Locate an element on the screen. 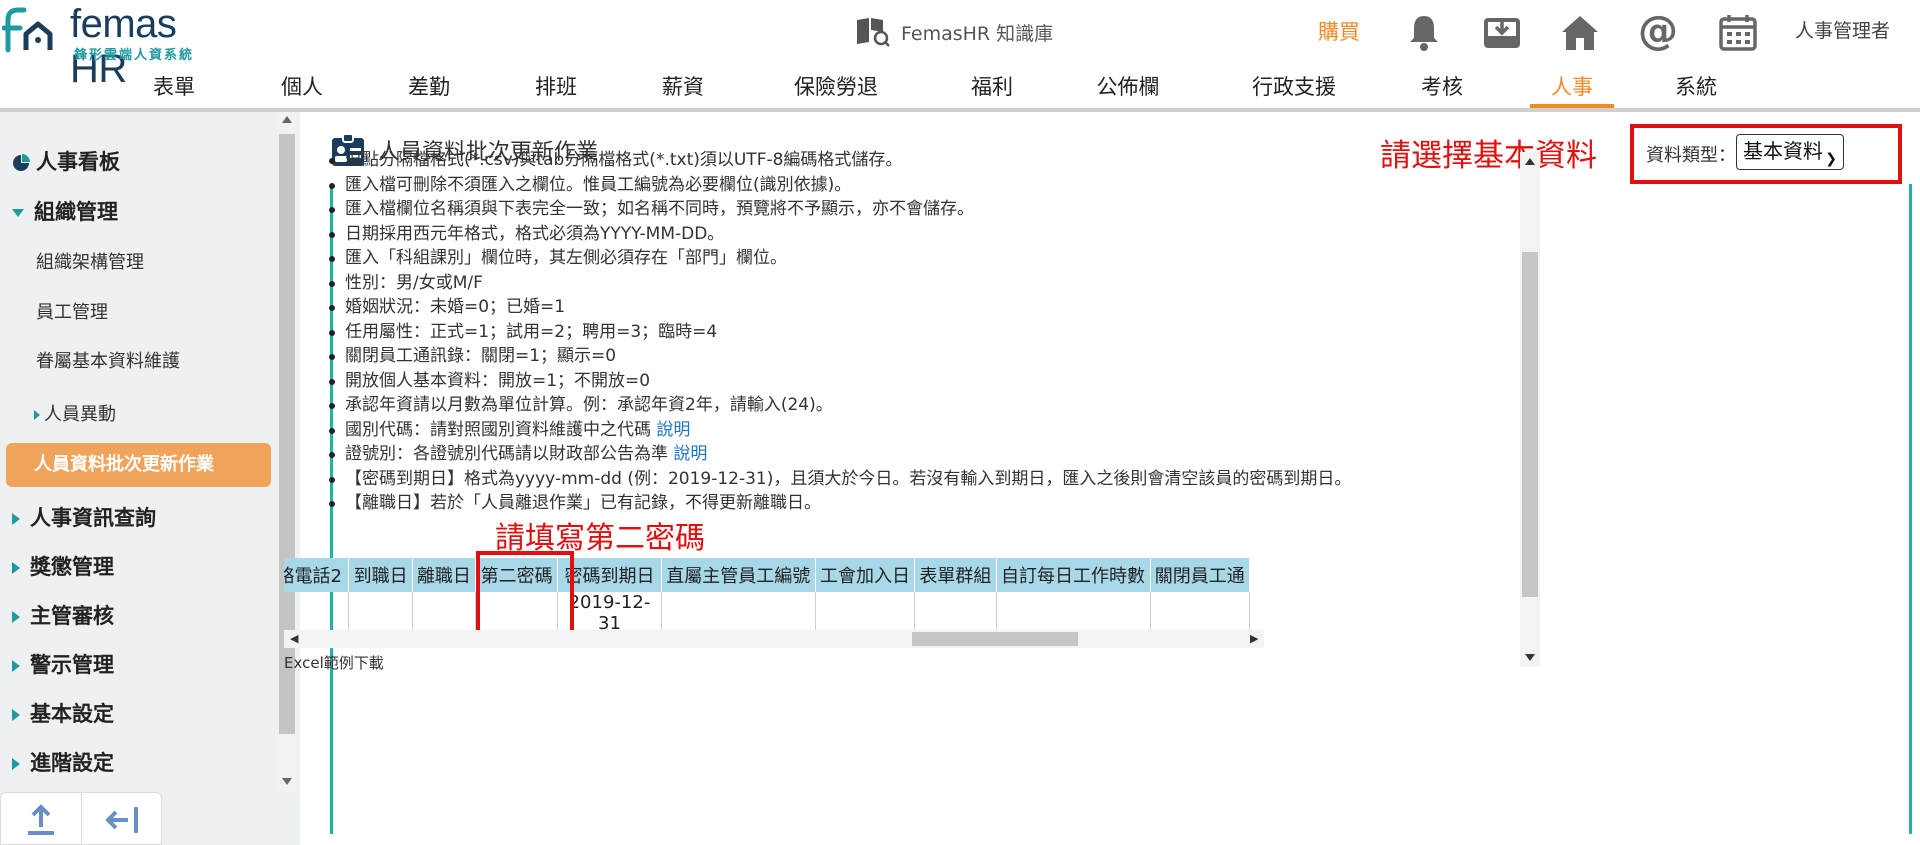 This screenshot has width=1920, height=845. logo-subtitle: 鋒形雲端人資系統 is located at coordinates (134, 55).